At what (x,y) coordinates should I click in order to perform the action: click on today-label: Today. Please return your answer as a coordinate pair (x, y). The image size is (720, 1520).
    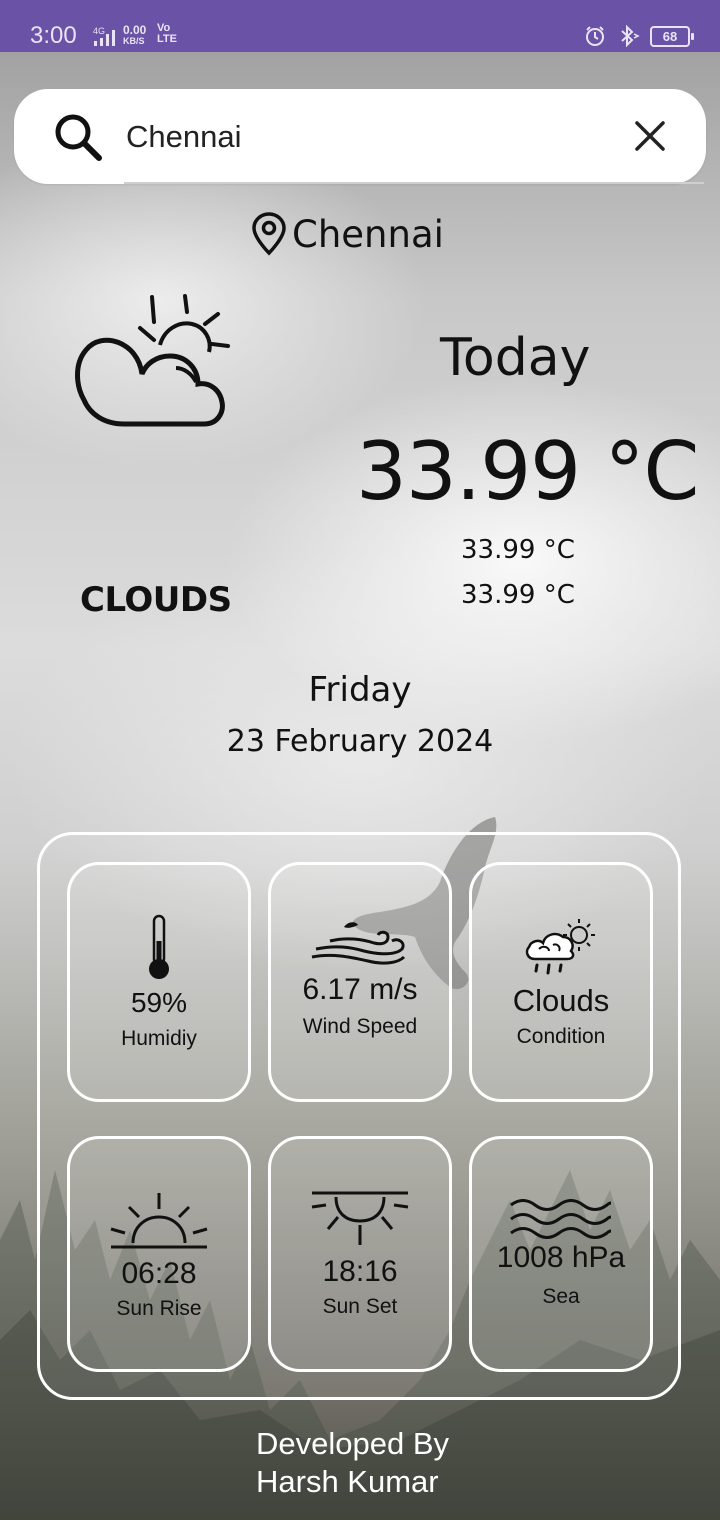
    Looking at the image, I should click on (515, 358).